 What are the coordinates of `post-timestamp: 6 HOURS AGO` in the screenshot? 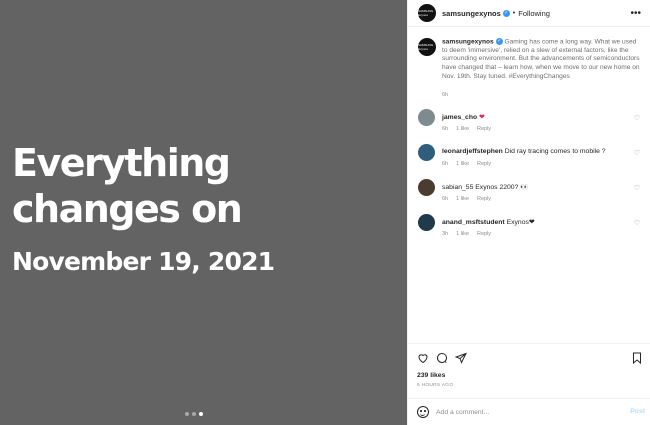 It's located at (435, 385).